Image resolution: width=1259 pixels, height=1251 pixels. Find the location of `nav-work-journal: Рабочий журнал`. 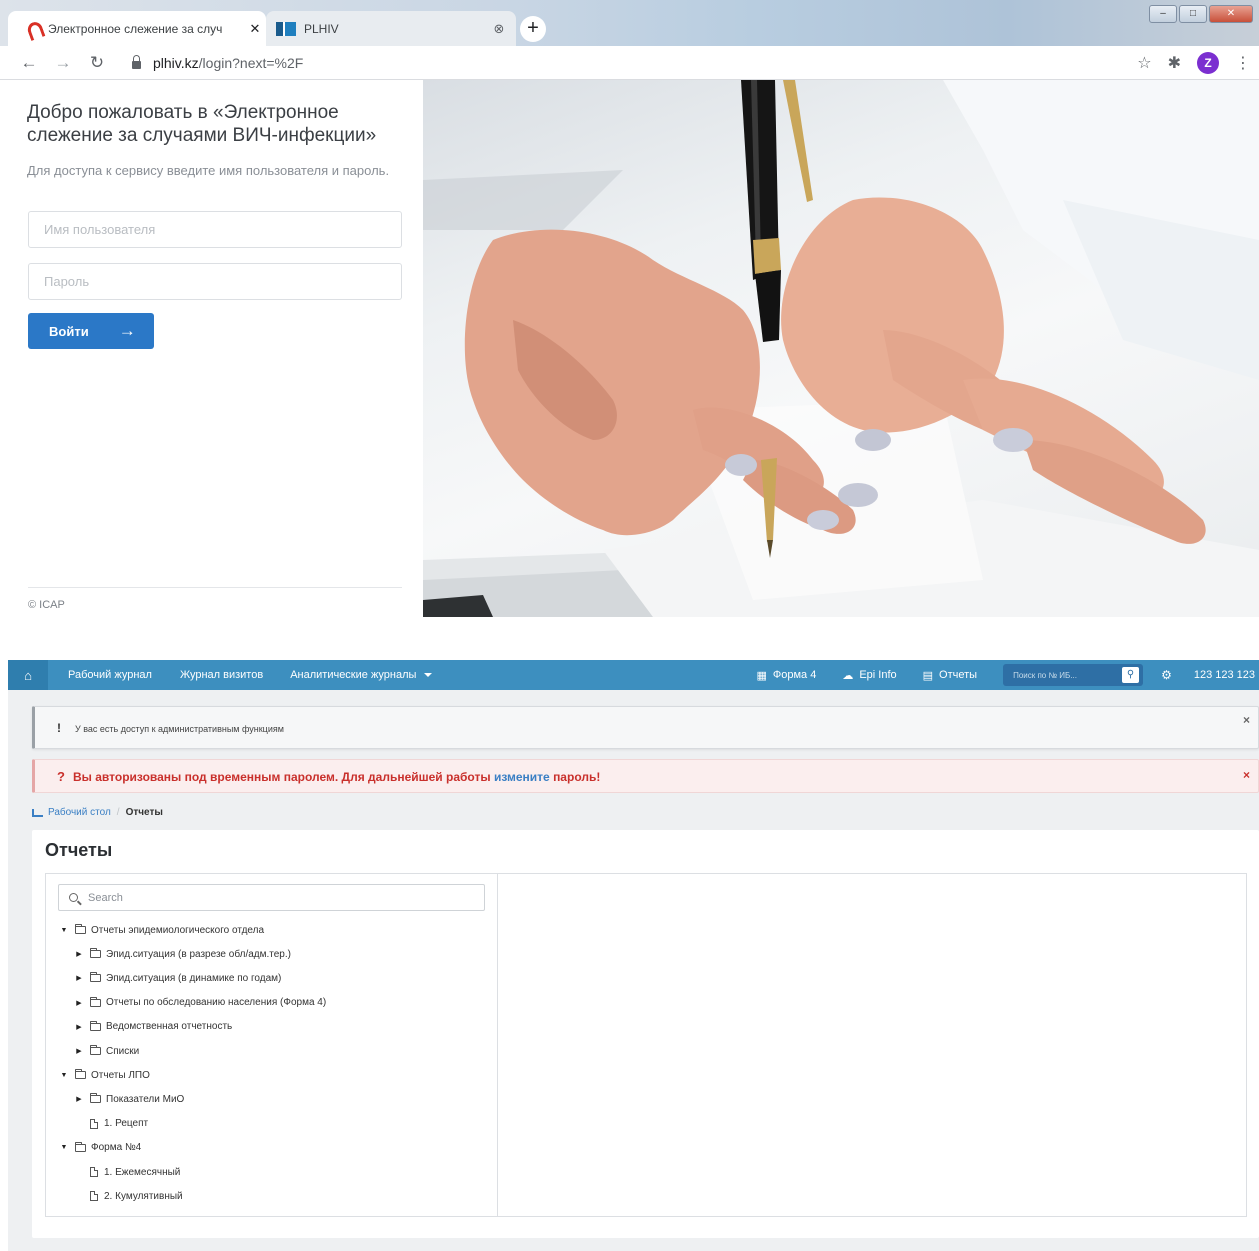

nav-work-journal: Рабочий журнал is located at coordinates (110, 675).